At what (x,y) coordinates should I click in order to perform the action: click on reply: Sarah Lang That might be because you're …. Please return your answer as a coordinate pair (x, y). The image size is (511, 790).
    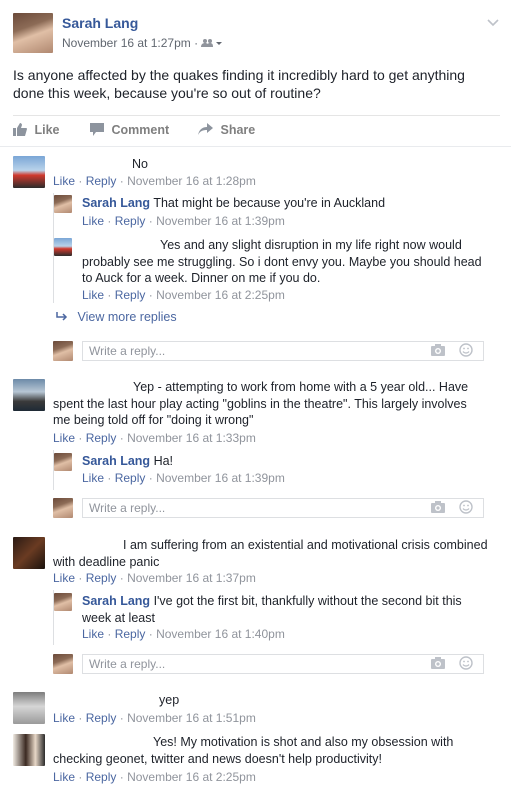
    Looking at the image, I should click on (282, 203).